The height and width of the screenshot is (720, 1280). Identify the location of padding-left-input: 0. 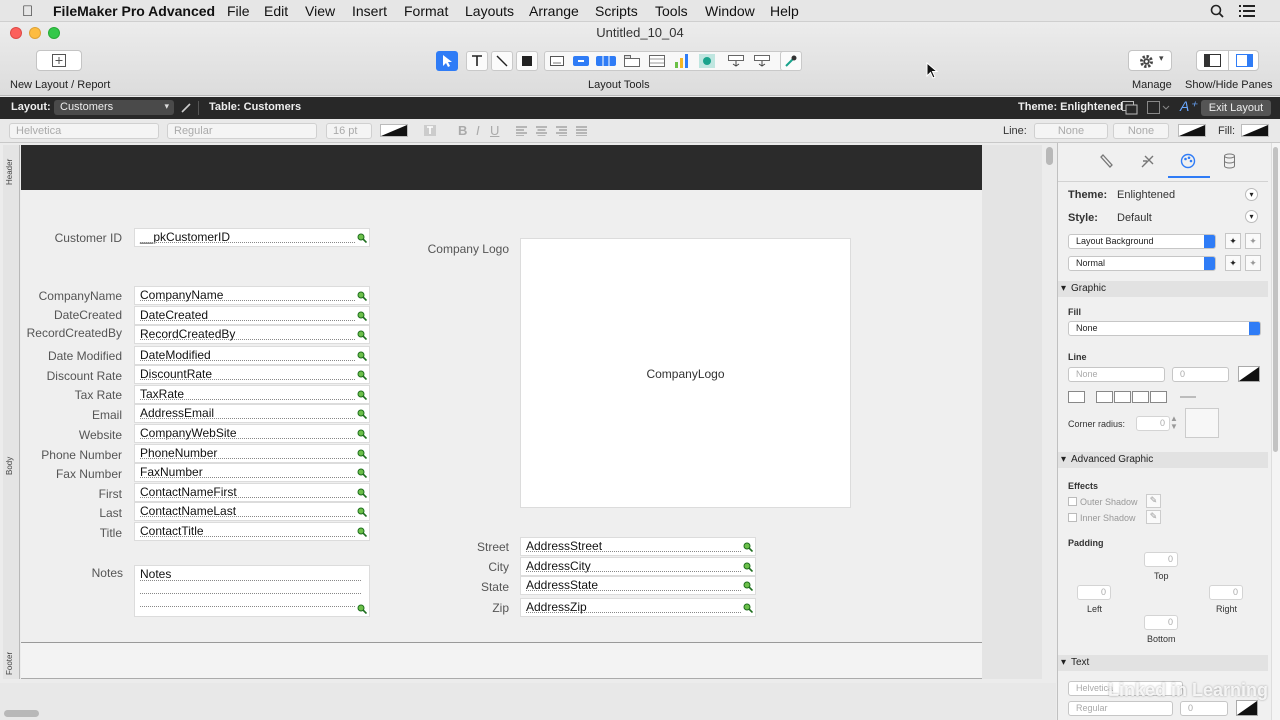
(1094, 592).